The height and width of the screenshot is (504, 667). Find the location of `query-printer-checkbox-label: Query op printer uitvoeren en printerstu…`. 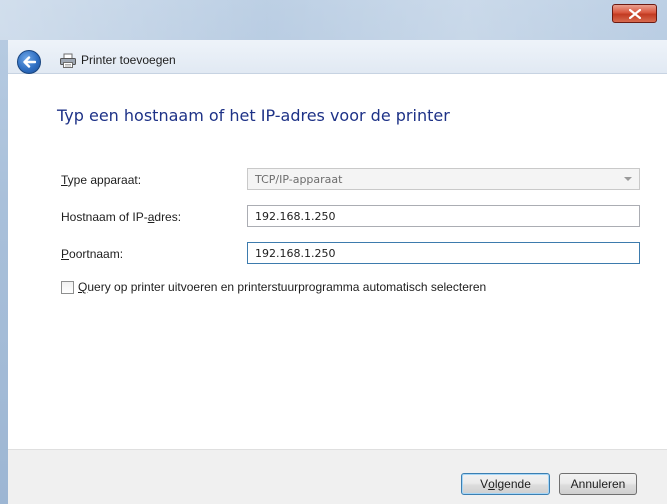

query-printer-checkbox-label: Query op printer uitvoeren en printerstu… is located at coordinates (282, 287).